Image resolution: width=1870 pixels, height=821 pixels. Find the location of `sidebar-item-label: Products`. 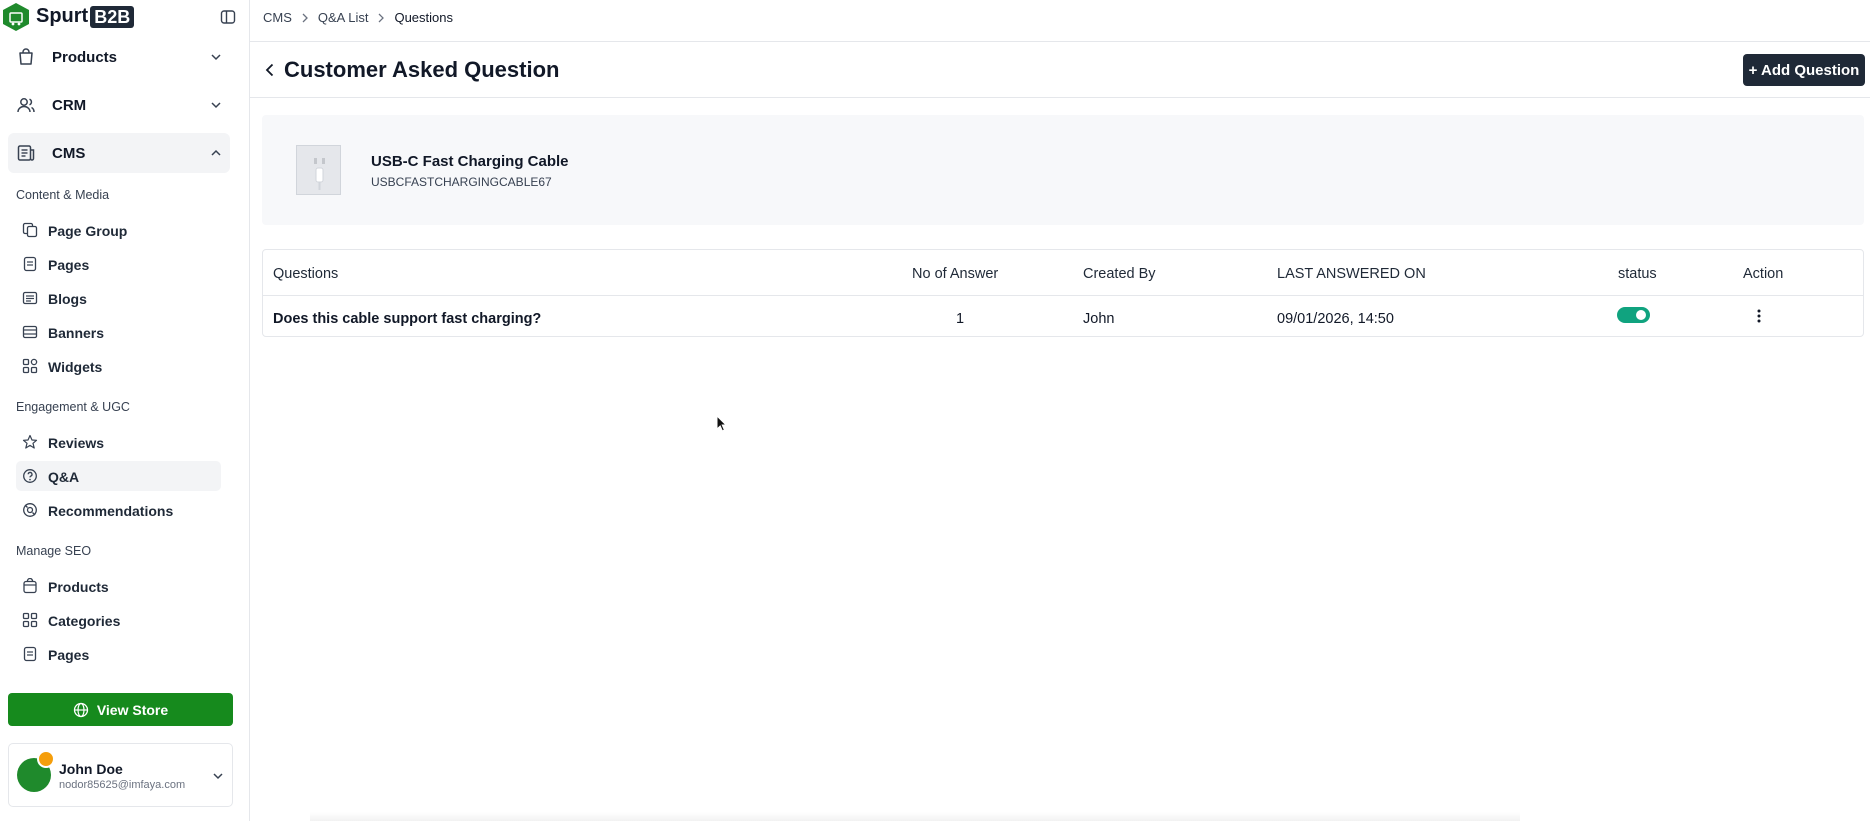

sidebar-item-label: Products is located at coordinates (78, 587).